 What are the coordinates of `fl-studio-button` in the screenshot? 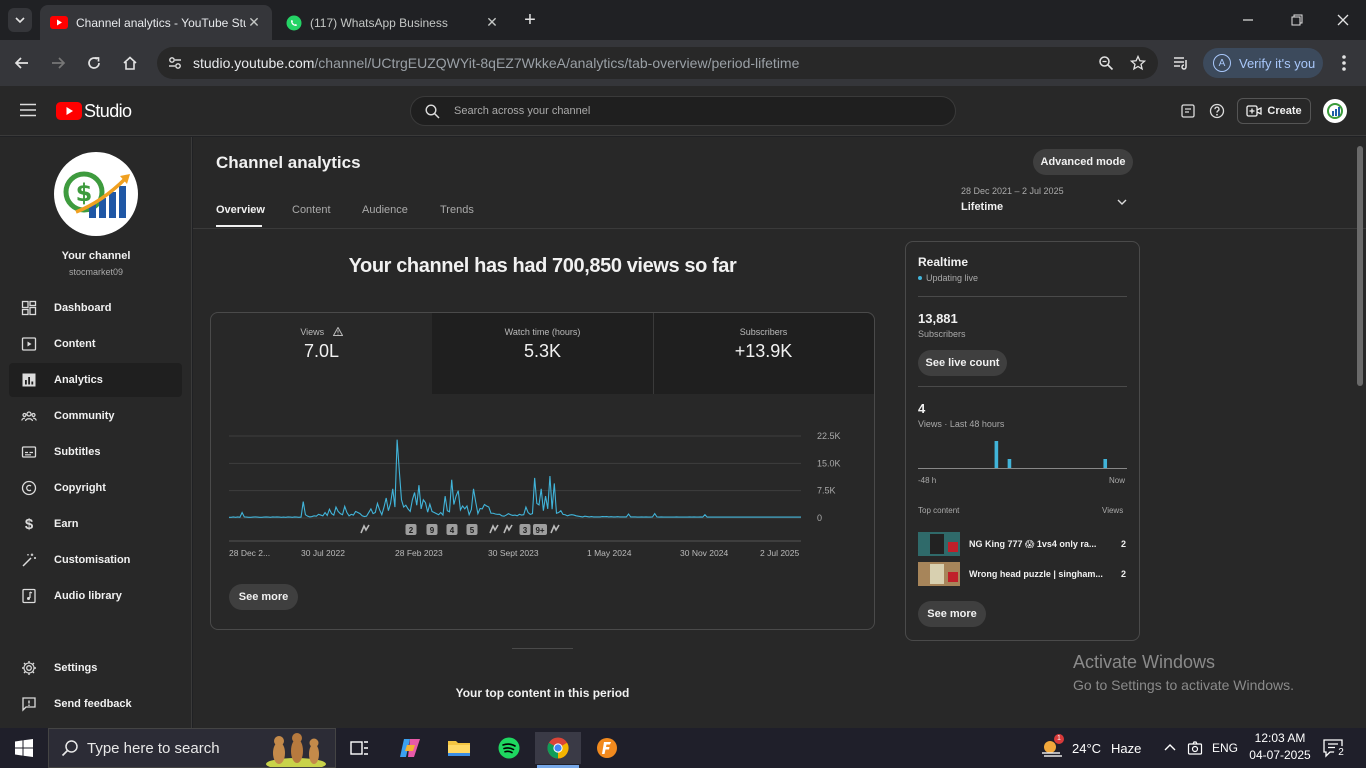 It's located at (607, 748).